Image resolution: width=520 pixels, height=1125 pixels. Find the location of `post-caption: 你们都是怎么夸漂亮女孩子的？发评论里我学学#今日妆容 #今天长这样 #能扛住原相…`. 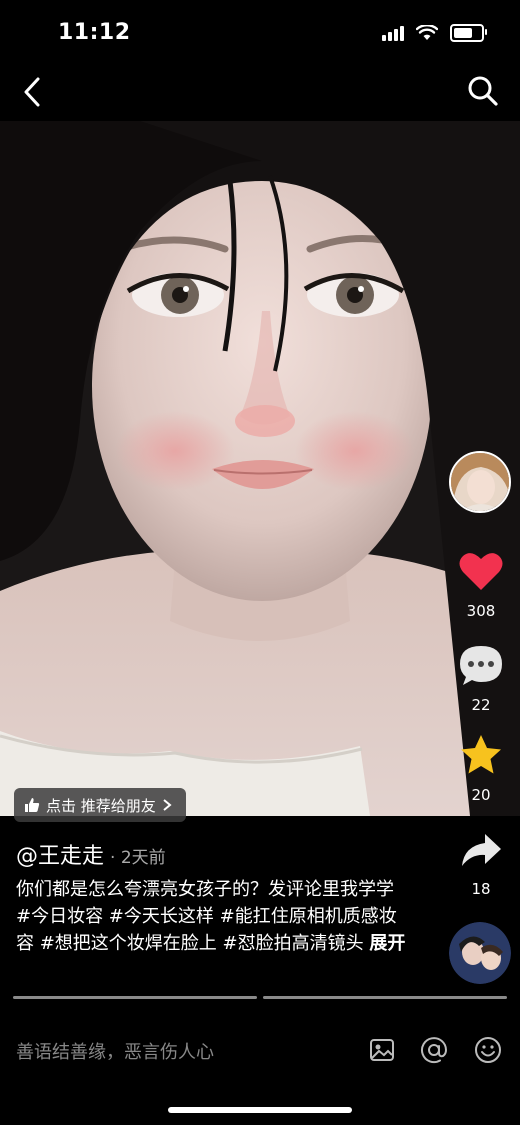

post-caption: 你们都是怎么夸漂亮女孩子的？发评论里我学学#今日妆容 #今天长这样 #能扛住原相… is located at coordinates (212, 916).